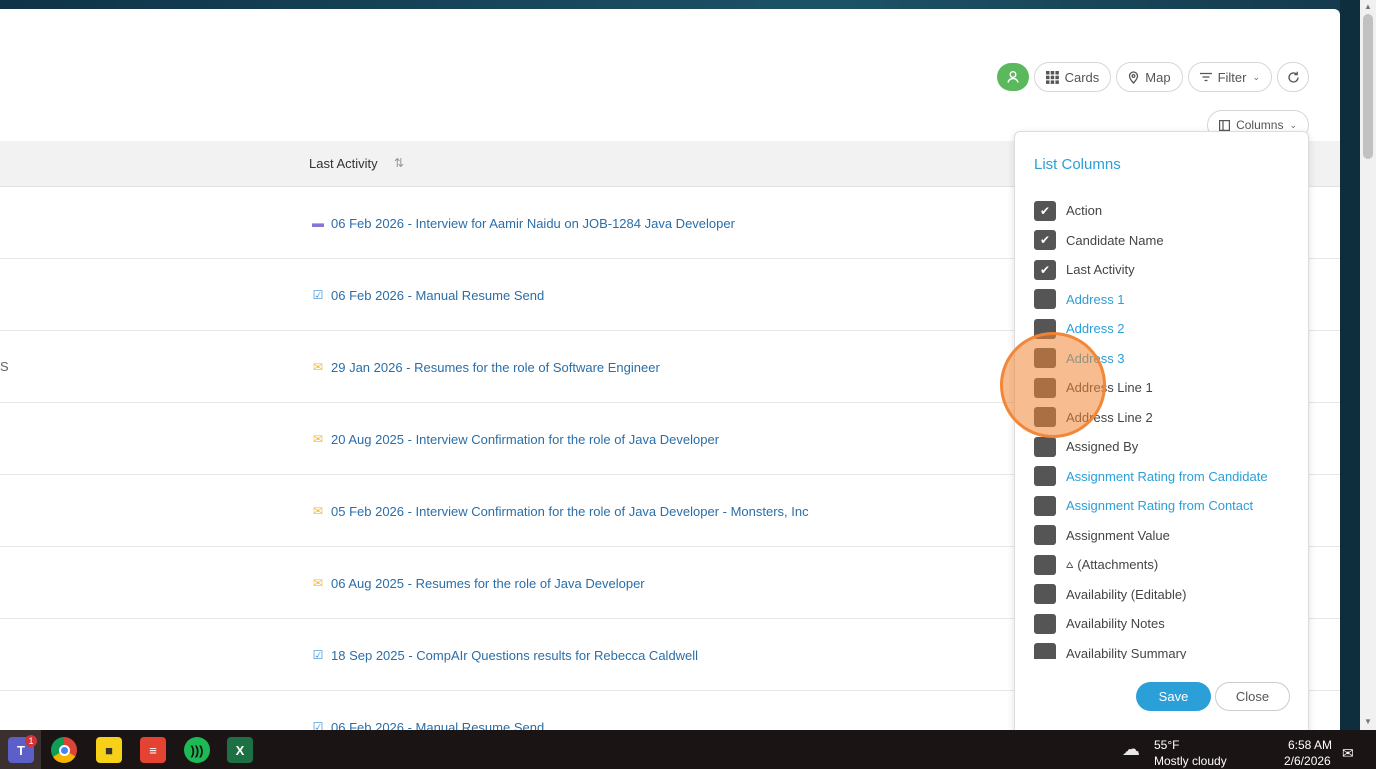 The height and width of the screenshot is (769, 1376). I want to click on column-option-label: Last Activity, so click(1100, 270).